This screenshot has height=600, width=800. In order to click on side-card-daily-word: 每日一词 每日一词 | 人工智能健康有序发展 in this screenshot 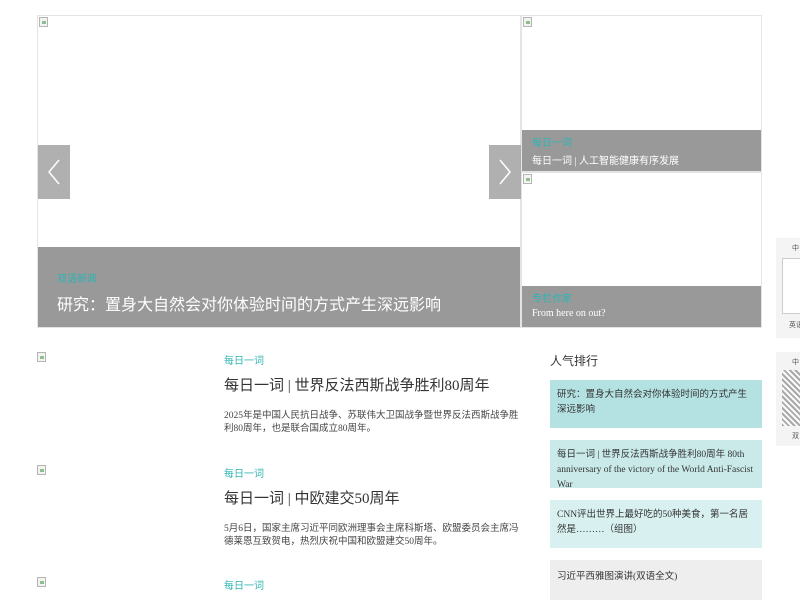, I will do `click(641, 93)`.